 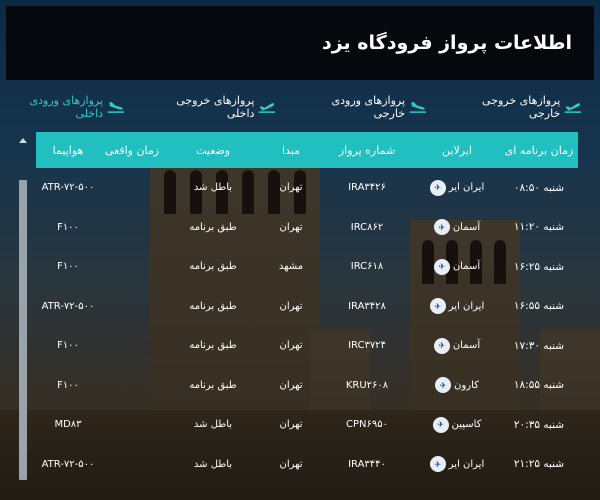 I want to click on tab-label: پروازهای خروجی خارجی, so click(x=521, y=107).